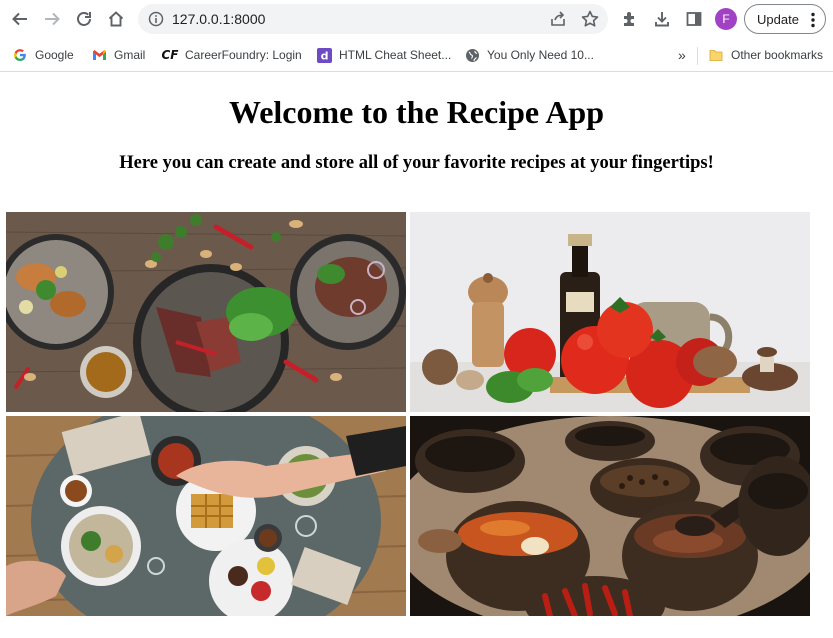 Image resolution: width=833 pixels, height=638 pixels. What do you see at coordinates (416, 112) in the screenshot?
I see `page-title: Welcome to the Recipe App` at bounding box center [416, 112].